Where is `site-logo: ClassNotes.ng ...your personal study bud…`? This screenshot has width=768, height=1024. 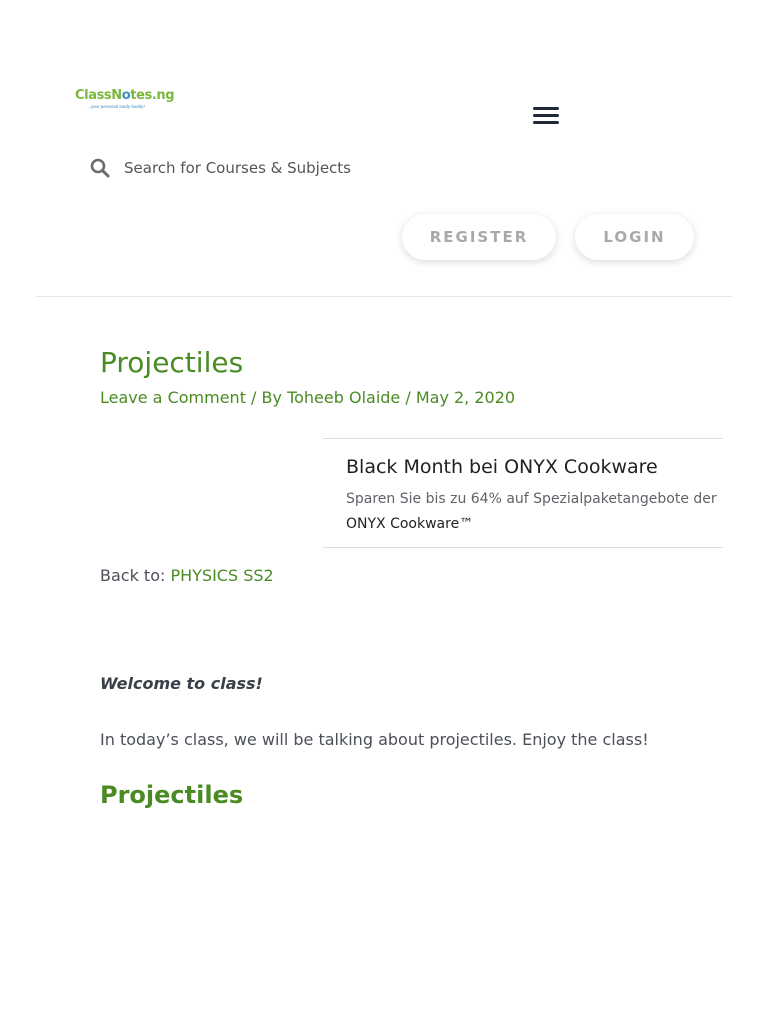
site-logo: ClassNotes.ng ...your personal study bud… is located at coordinates (125, 100).